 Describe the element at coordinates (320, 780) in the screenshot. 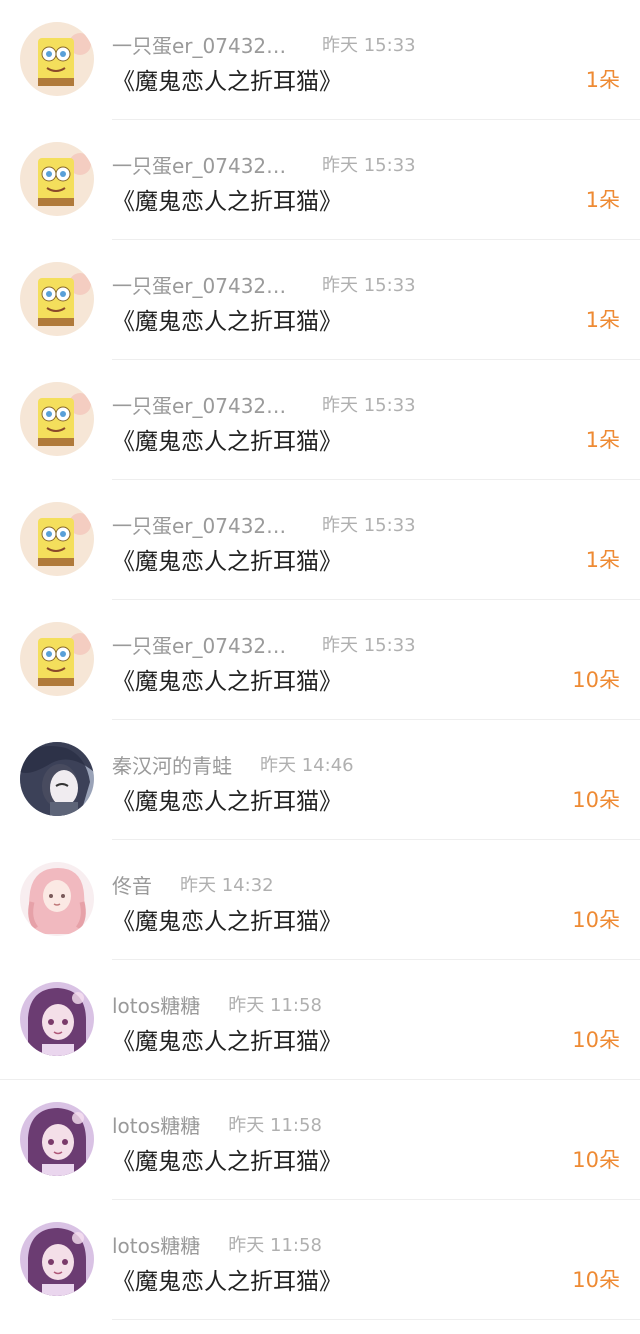

I see `list-item: 秦汉河的青蛙 昨天 14:46 《魔鬼恋人之折耳猫》 10朵` at that location.